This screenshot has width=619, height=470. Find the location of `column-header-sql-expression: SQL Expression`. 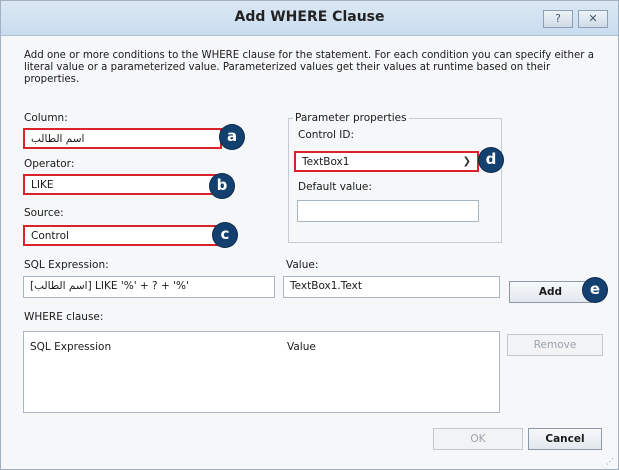

column-header-sql-expression: SQL Expression is located at coordinates (70, 347).